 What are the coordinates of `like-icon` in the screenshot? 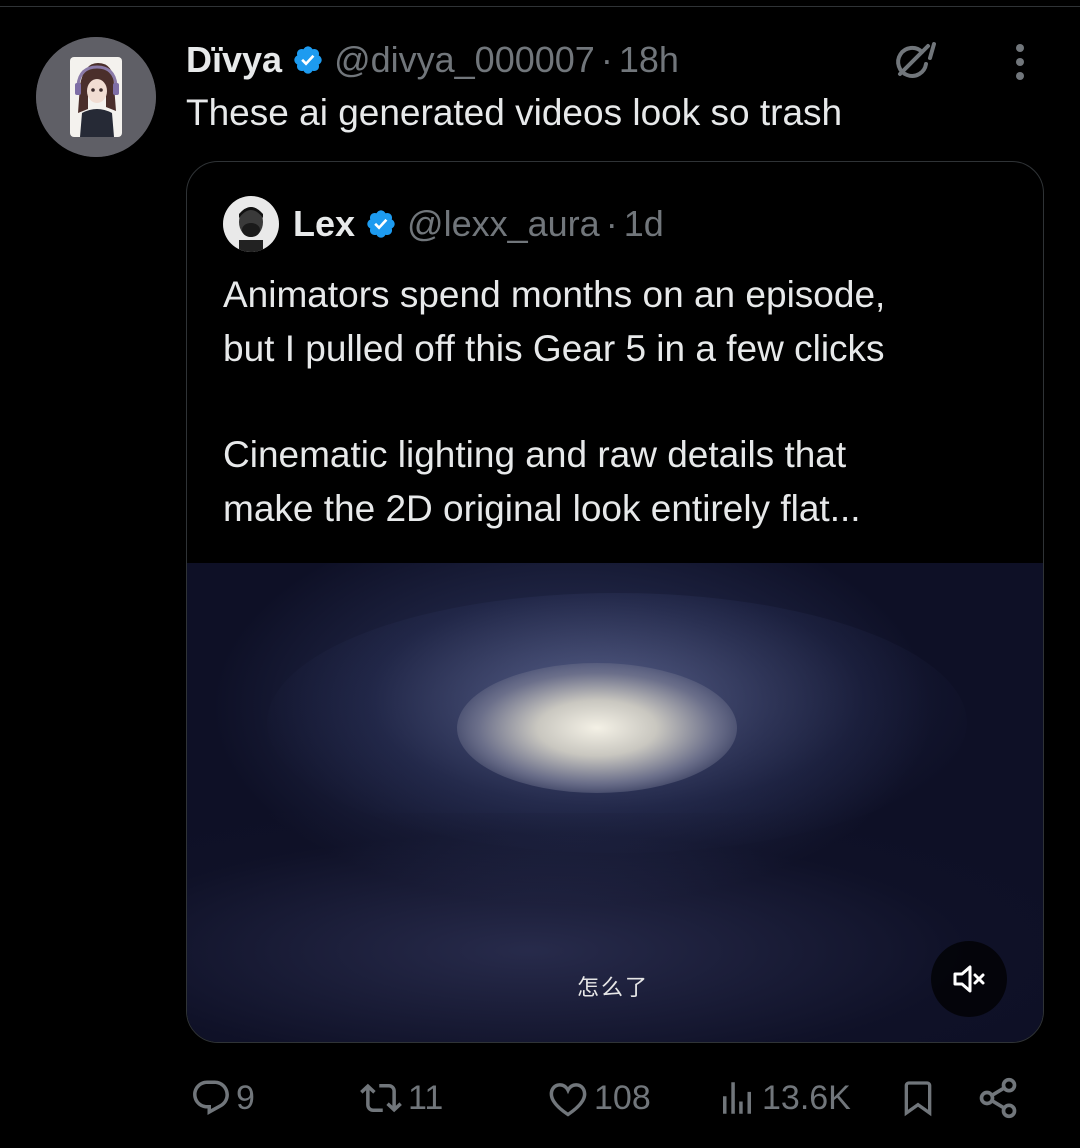 It's located at (568, 1100).